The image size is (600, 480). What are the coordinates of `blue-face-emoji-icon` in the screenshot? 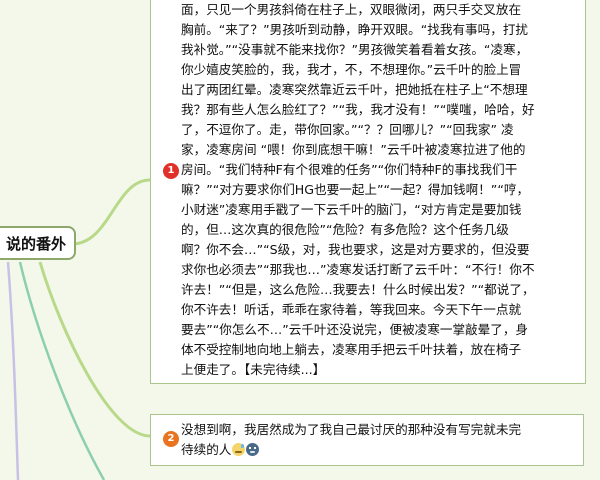 It's located at (253, 449).